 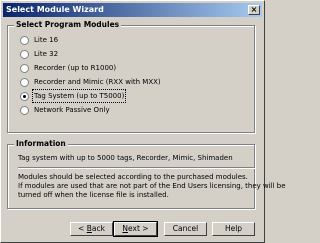 What do you see at coordinates (97, 82) in the screenshot?
I see `module-option-label: Recorder and Mimic (RXX with MXX)` at bounding box center [97, 82].